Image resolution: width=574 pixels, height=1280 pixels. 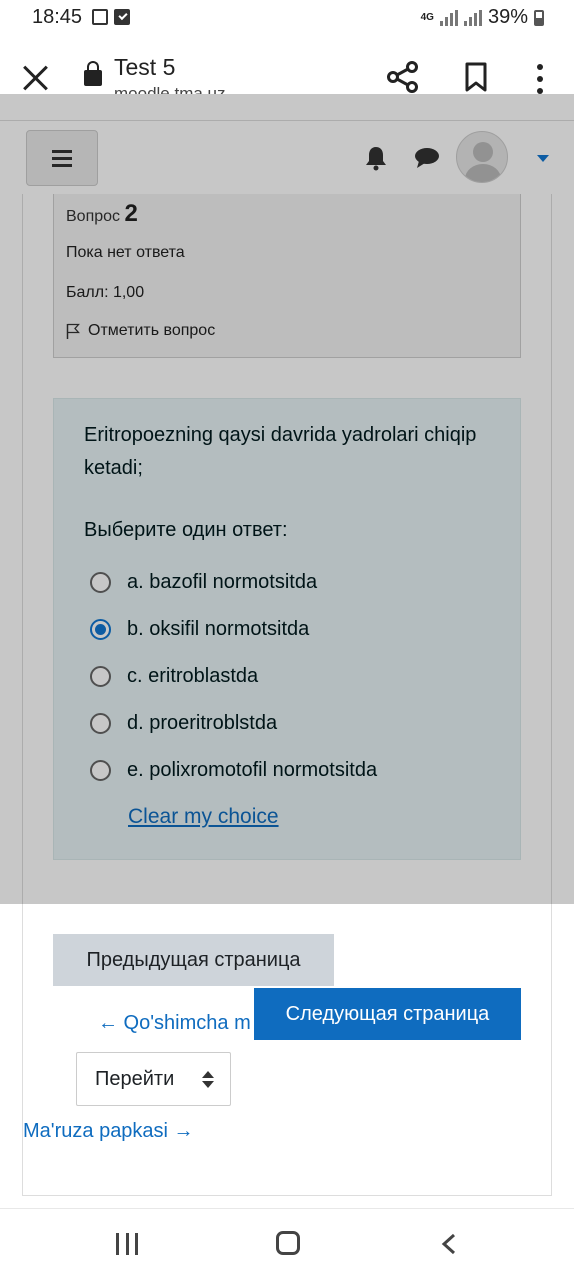 What do you see at coordinates (93, 73) in the screenshot?
I see `lock-icon` at bounding box center [93, 73].